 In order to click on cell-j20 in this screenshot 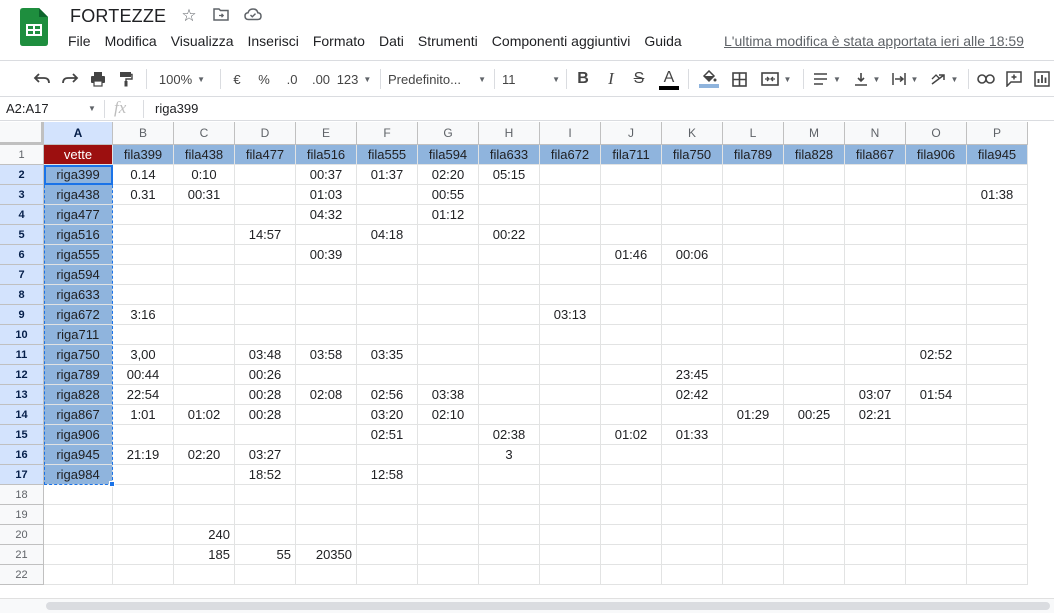, I will do `click(631, 535)`.